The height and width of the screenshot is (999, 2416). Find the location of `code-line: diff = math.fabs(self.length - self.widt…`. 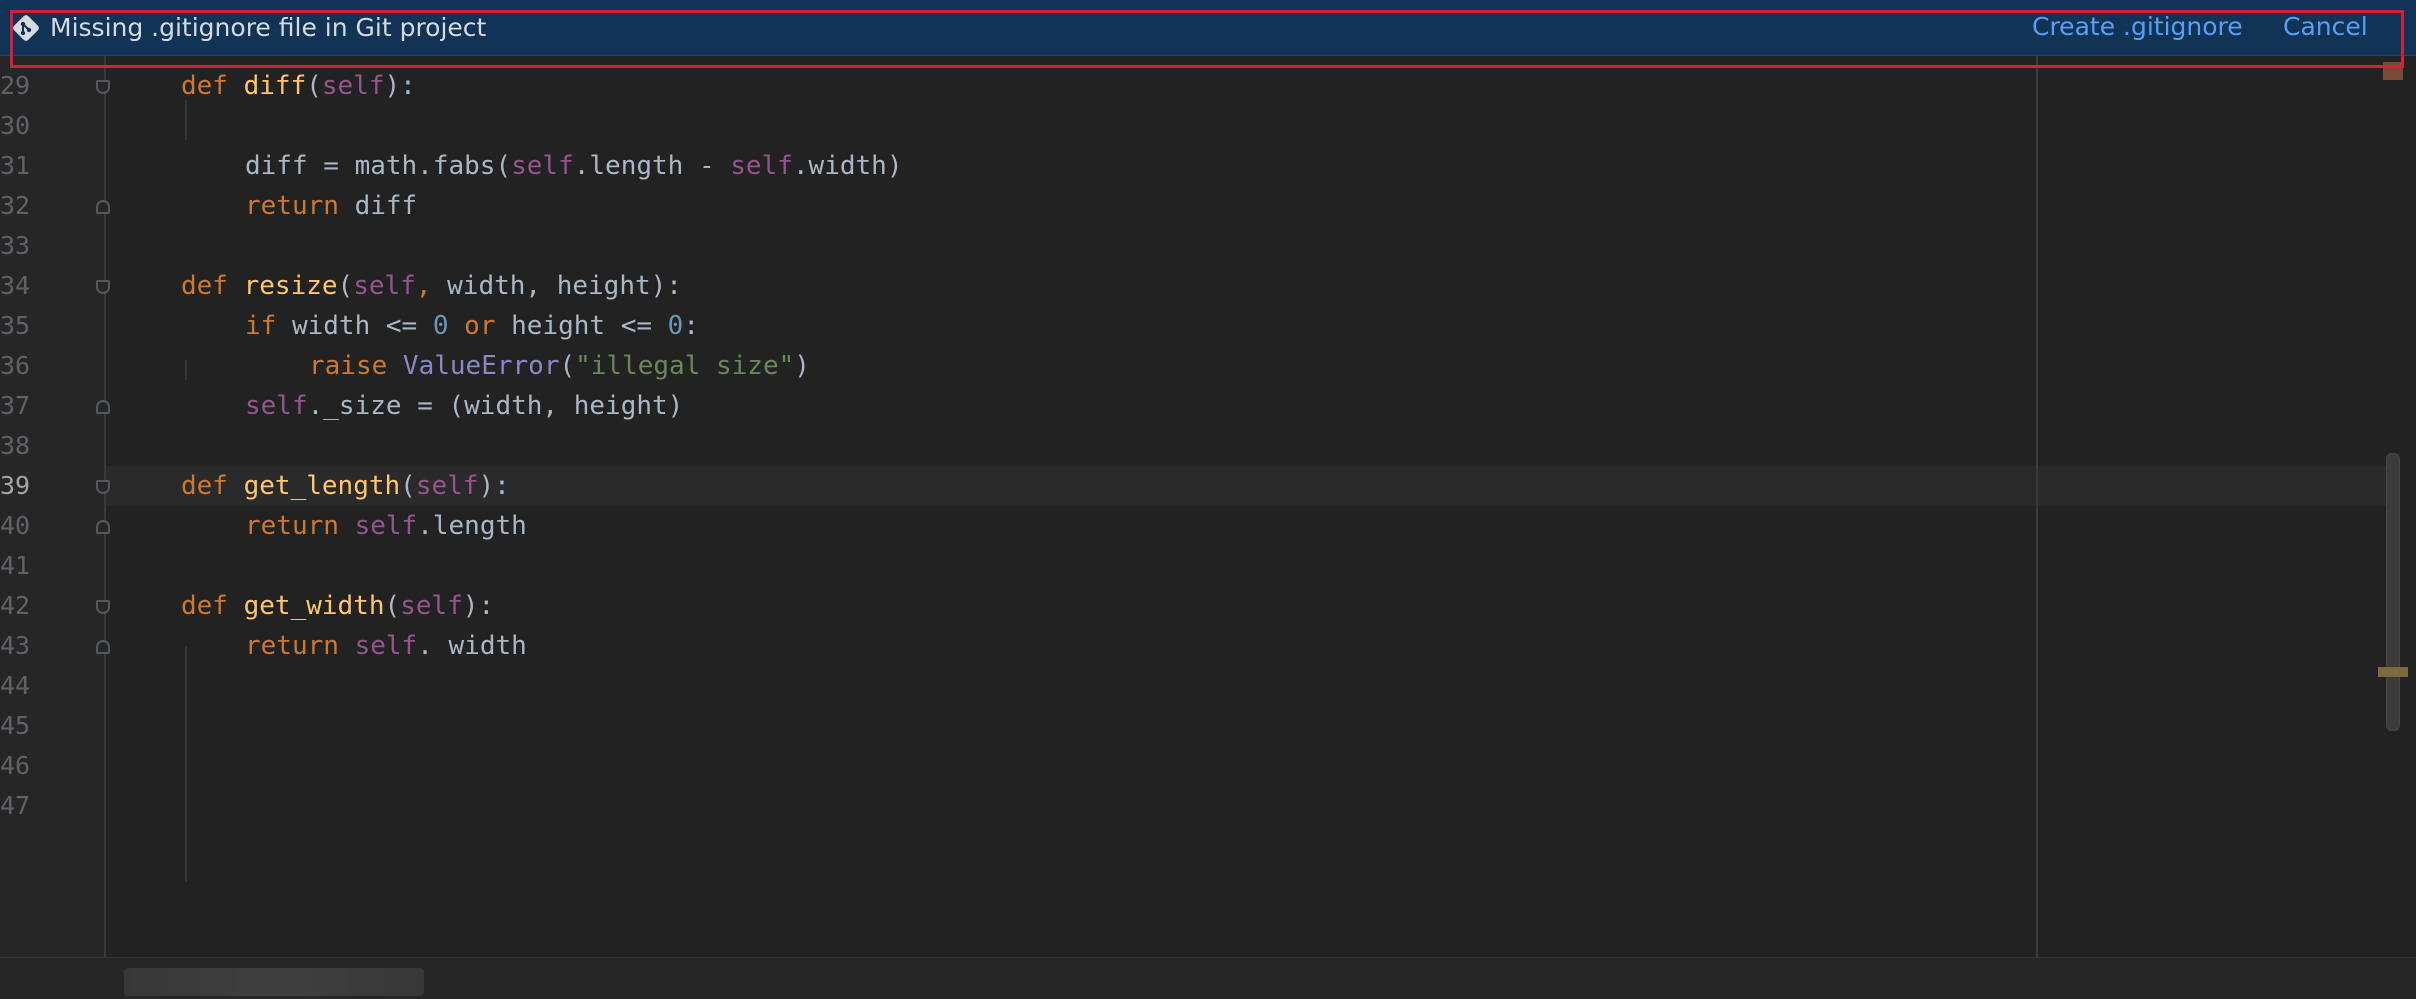

code-line: diff = math.fabs(self.length - self.widt… is located at coordinates (574, 166).